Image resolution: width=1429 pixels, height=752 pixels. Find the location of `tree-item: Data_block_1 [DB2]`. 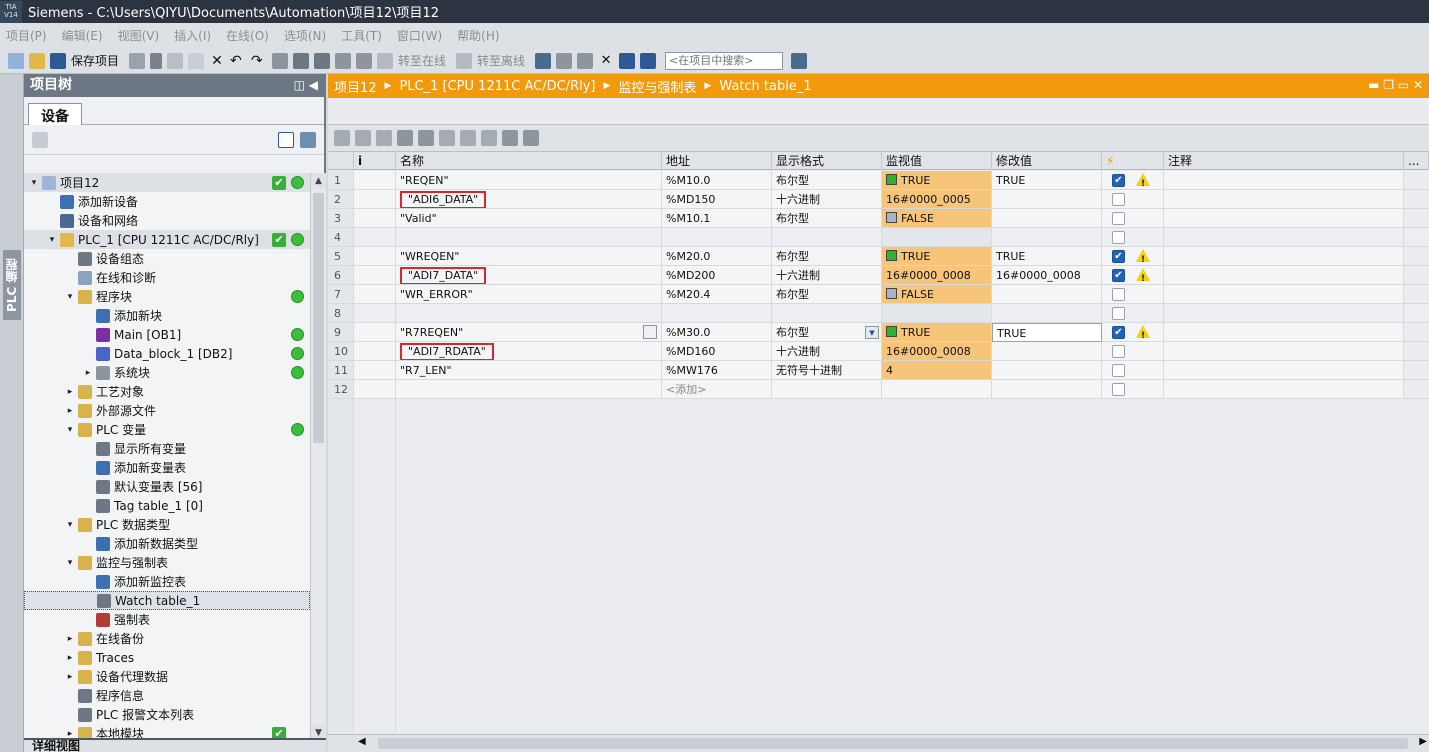

tree-item: Data_block_1 [DB2] is located at coordinates (167, 353).